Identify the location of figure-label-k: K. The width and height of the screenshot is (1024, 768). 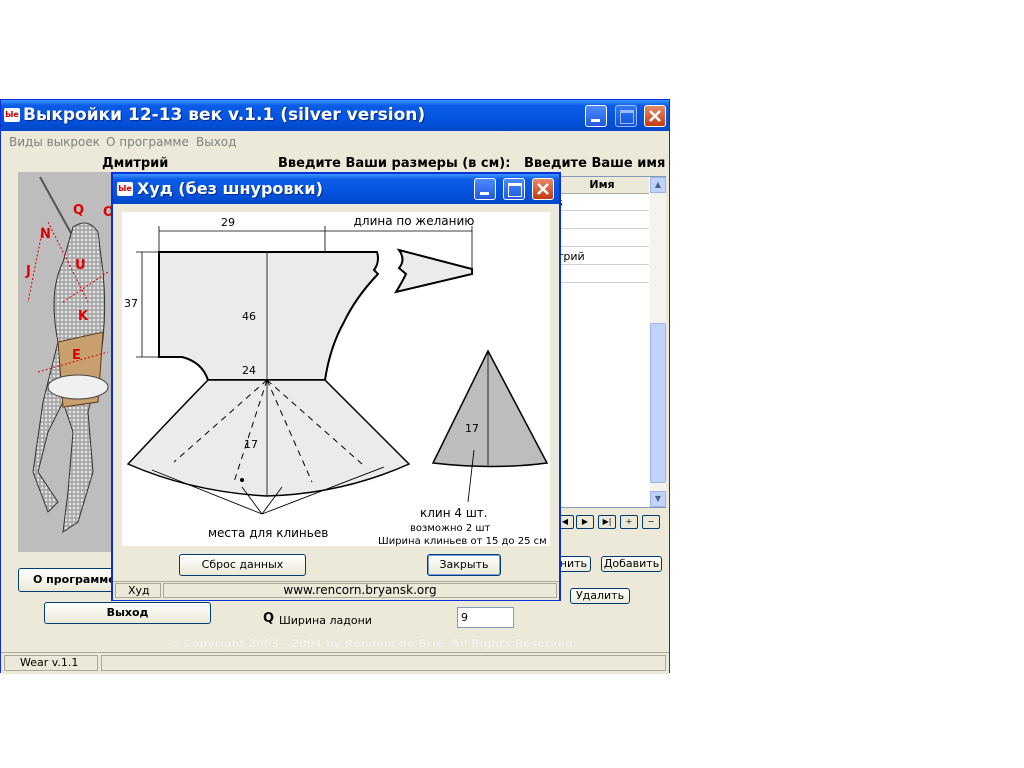
(83, 316).